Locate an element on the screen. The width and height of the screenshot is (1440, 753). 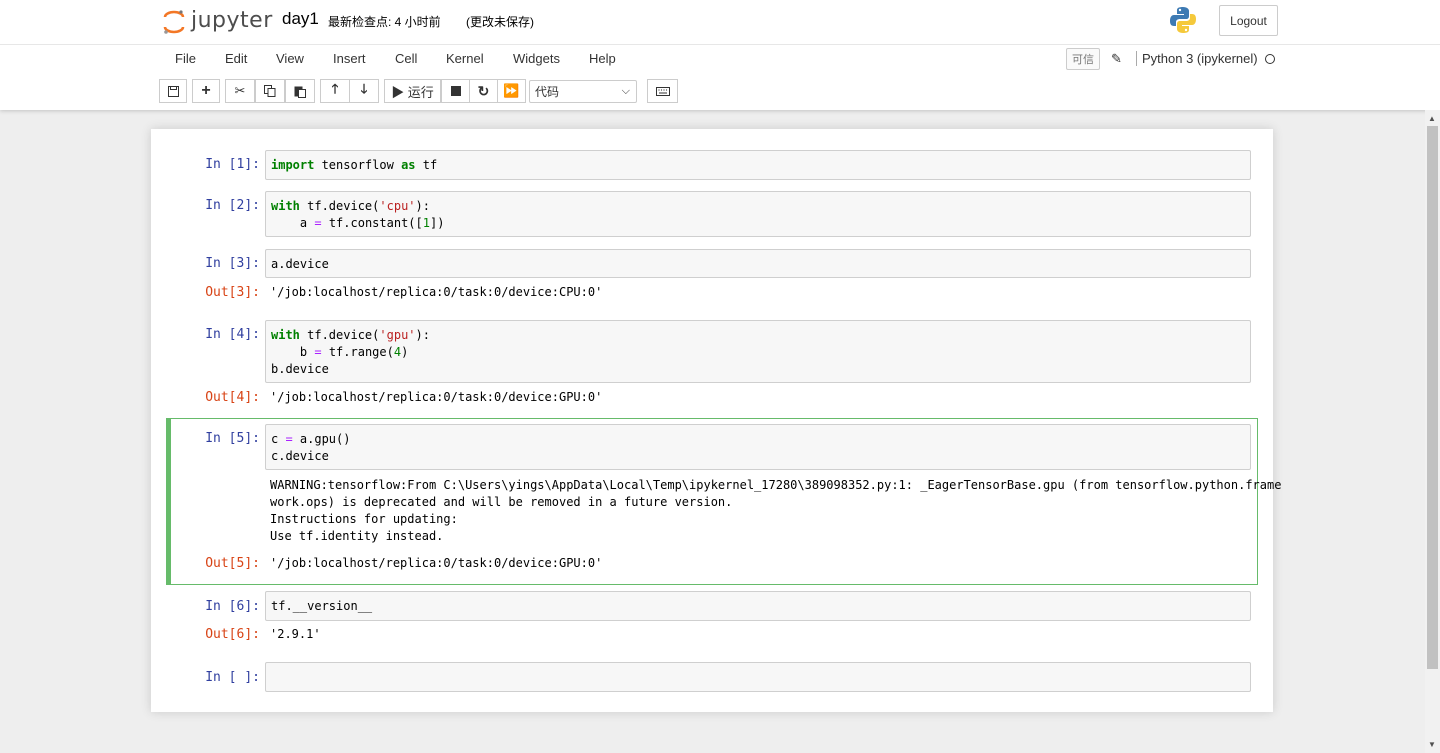
scroll-down-icon: ▼ is located at coordinates (1432, 744).